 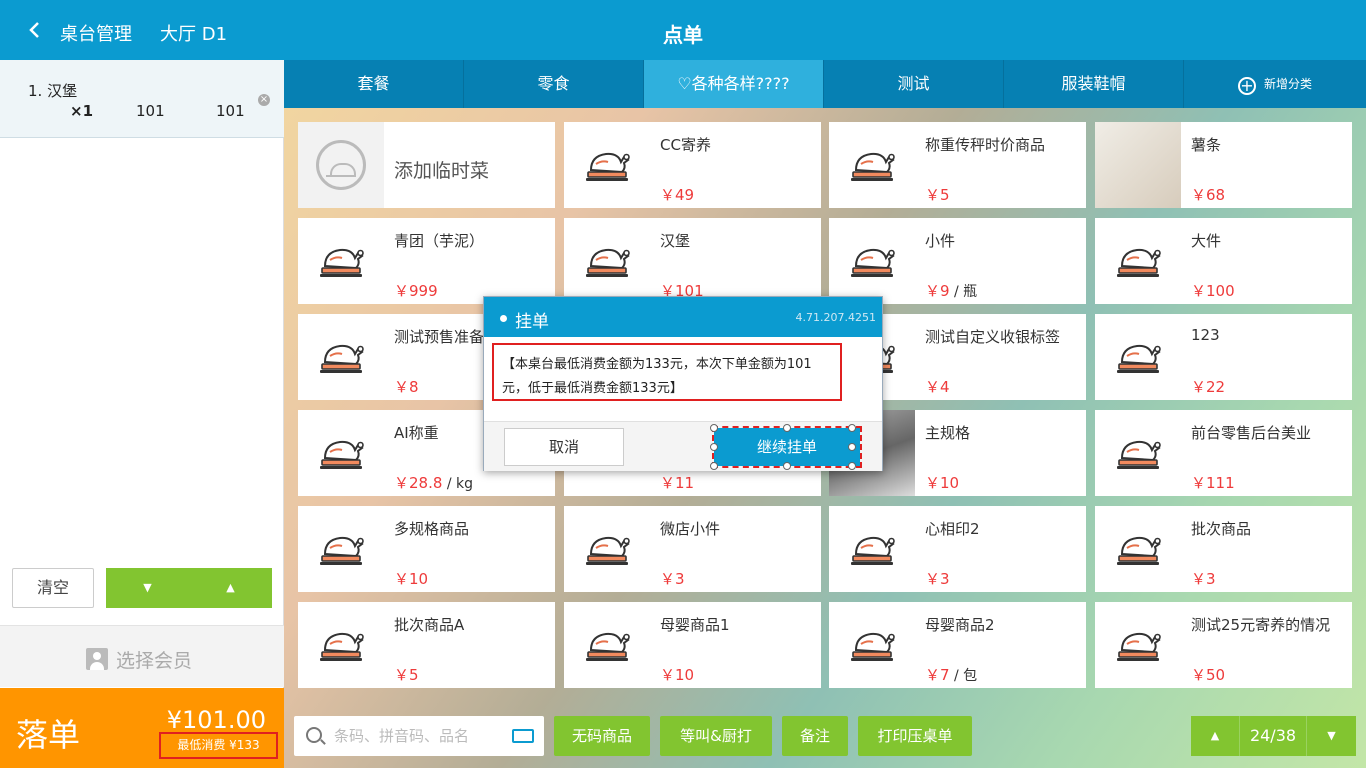 I want to click on price-value: ￥10, so click(x=942, y=483).